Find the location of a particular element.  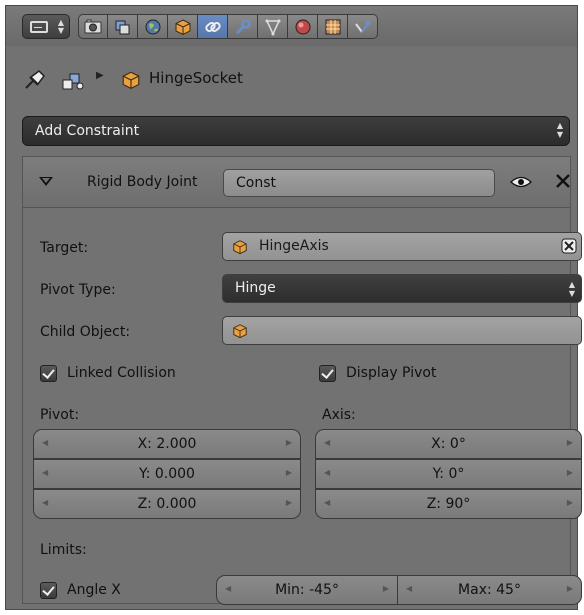

axis-z-field: ◀ Z: 90° ▶ is located at coordinates (448, 504).